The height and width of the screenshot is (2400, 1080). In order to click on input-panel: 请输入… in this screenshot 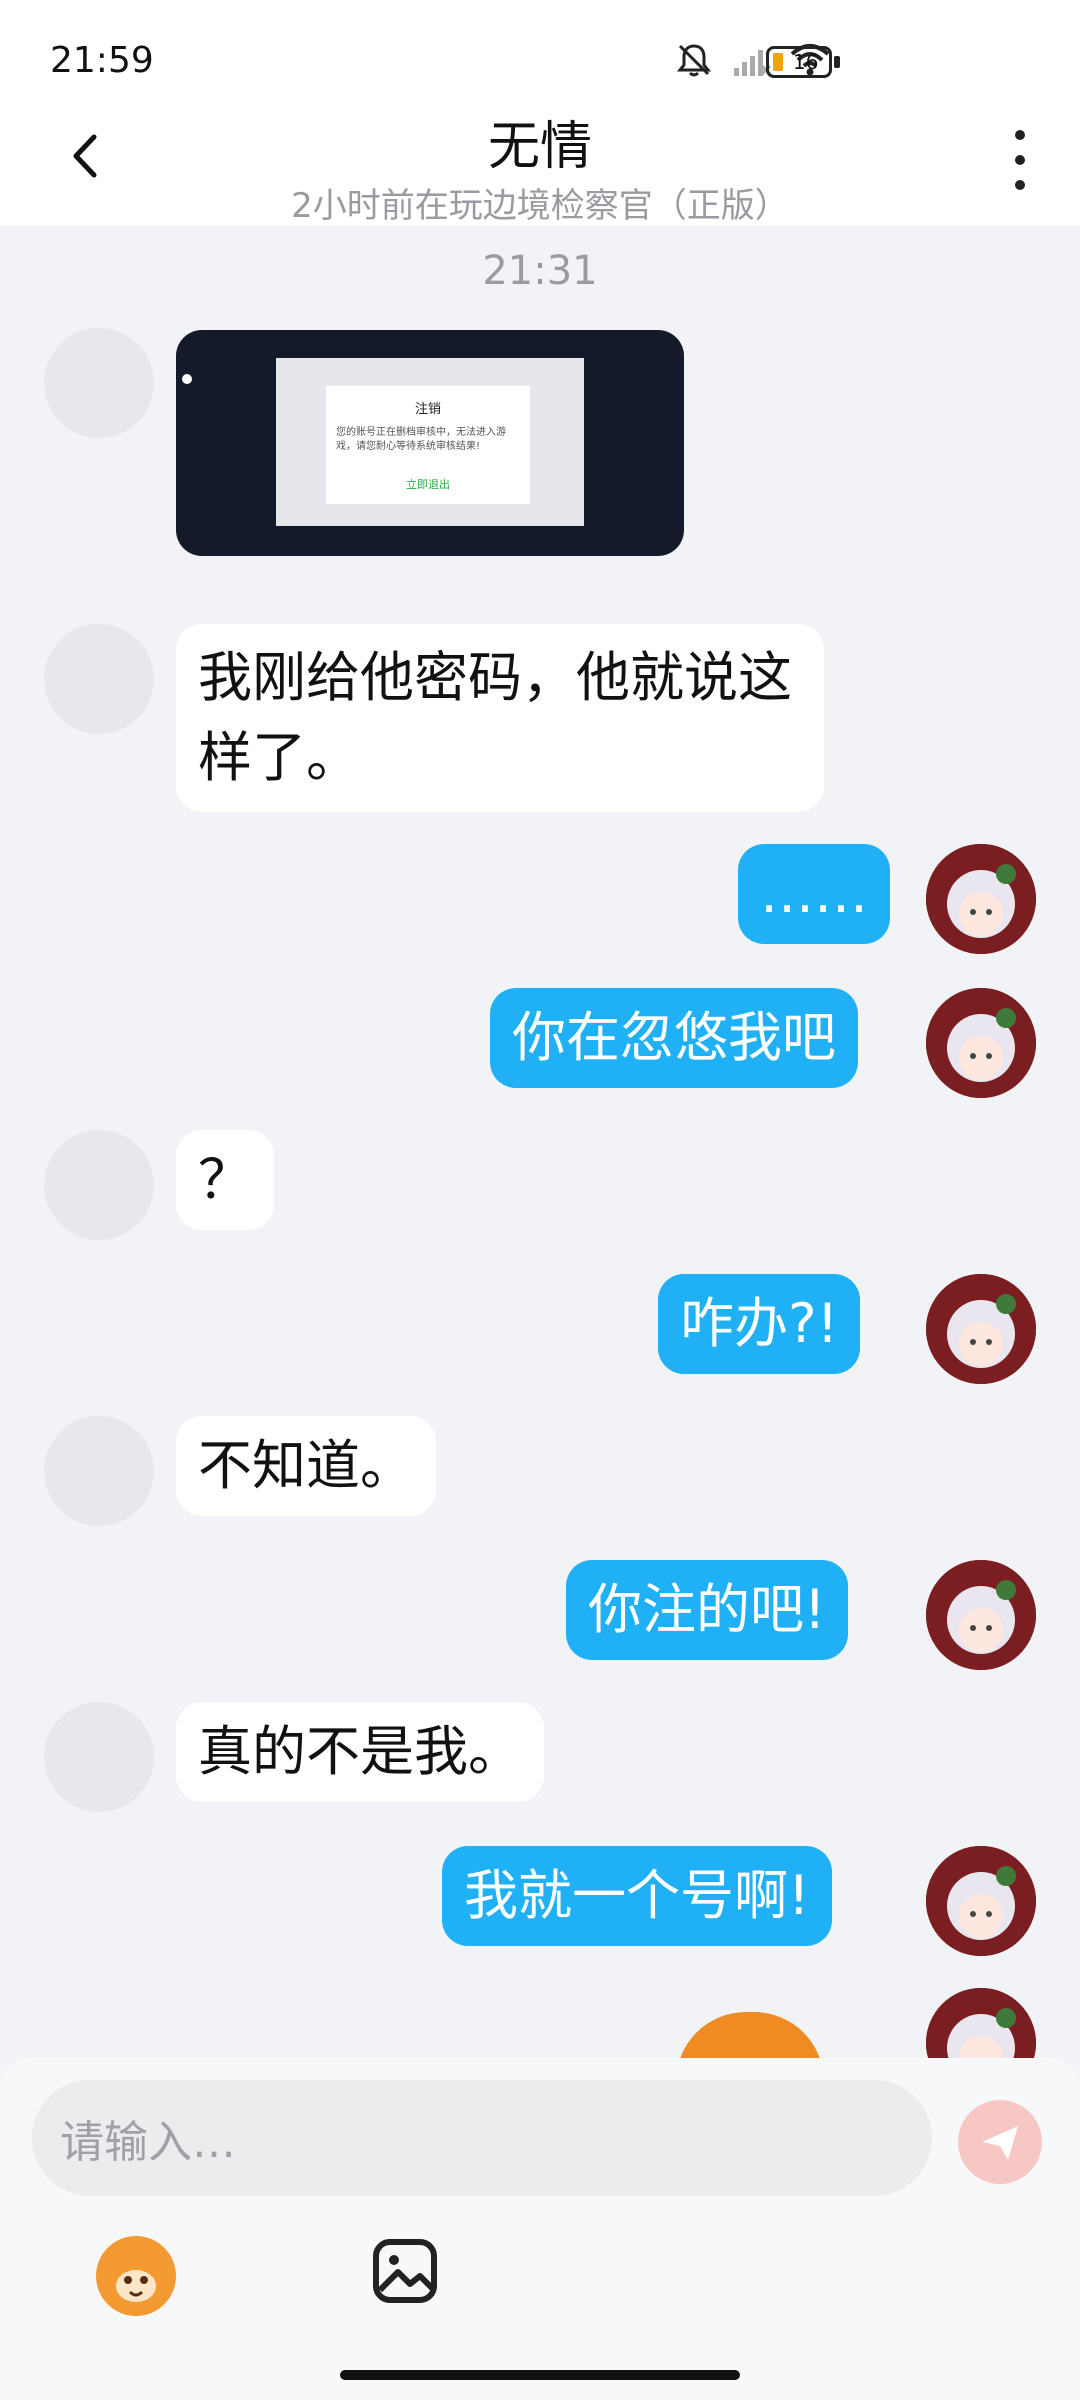, I will do `click(540, 2229)`.